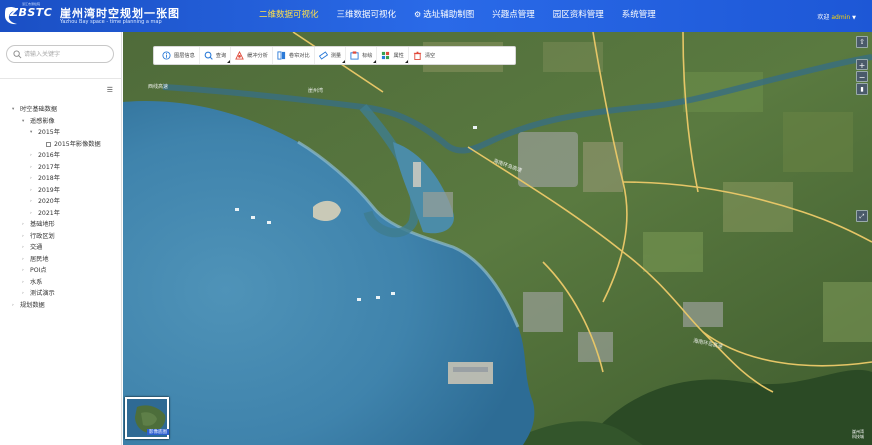 The width and height of the screenshot is (872, 445). What do you see at coordinates (367, 16) in the screenshot?
I see `nav-3d-visualization: 三维数据可视化` at bounding box center [367, 16].